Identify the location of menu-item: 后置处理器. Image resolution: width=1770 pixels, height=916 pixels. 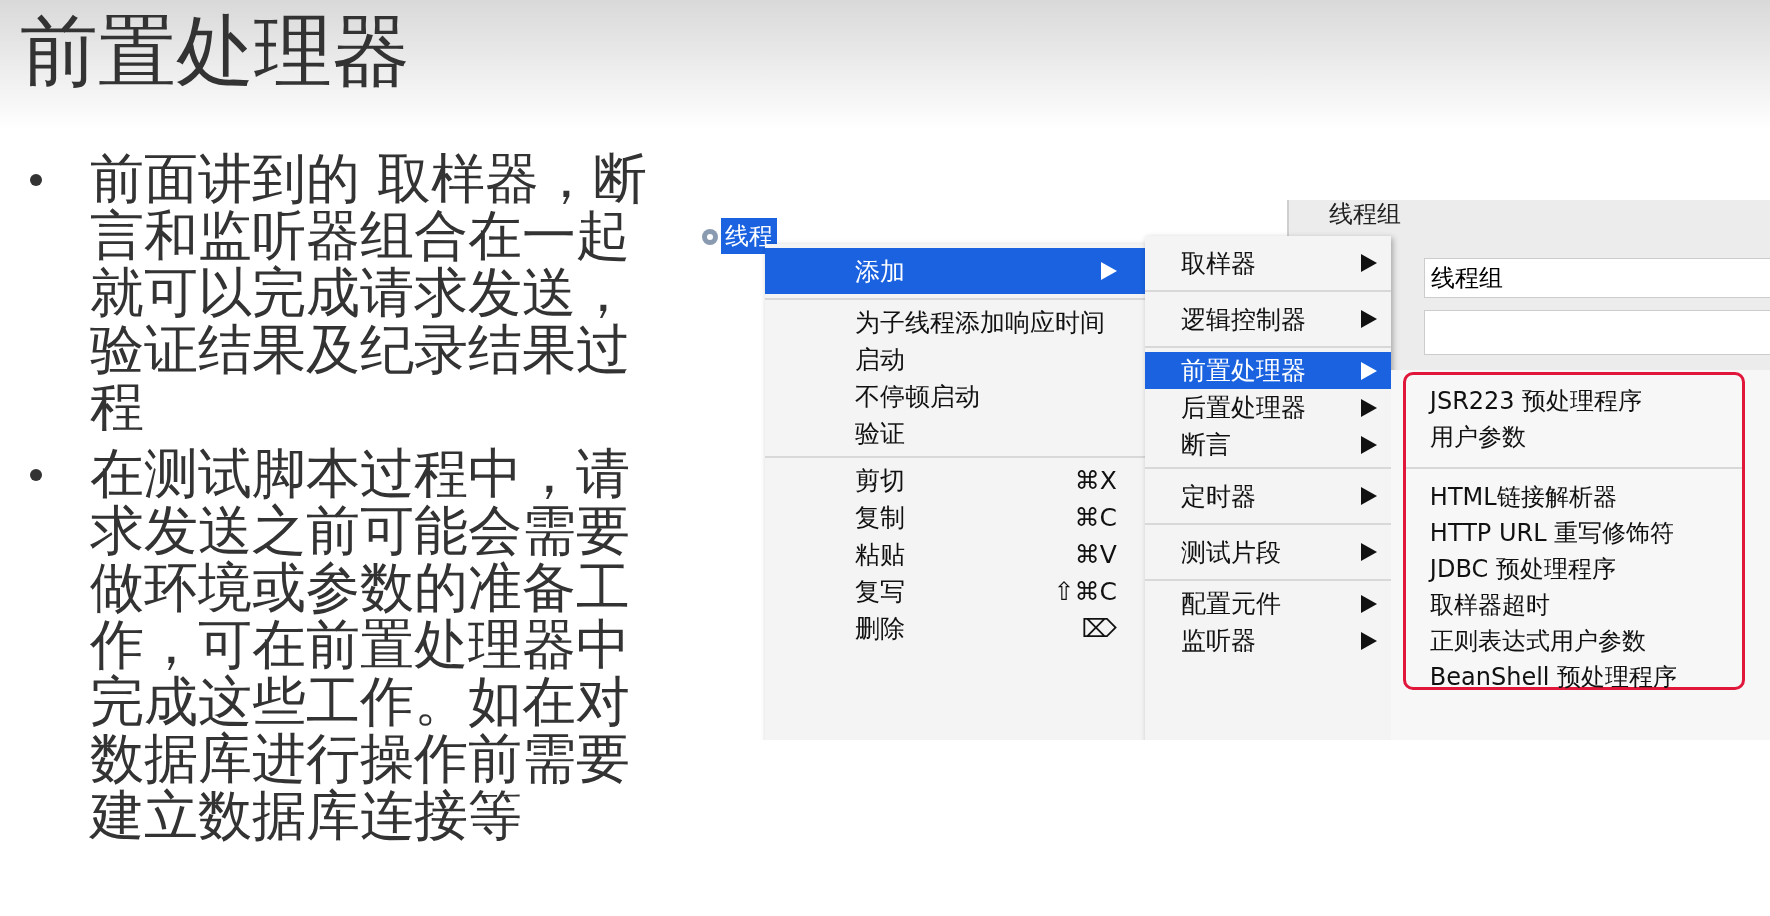
(1267, 407).